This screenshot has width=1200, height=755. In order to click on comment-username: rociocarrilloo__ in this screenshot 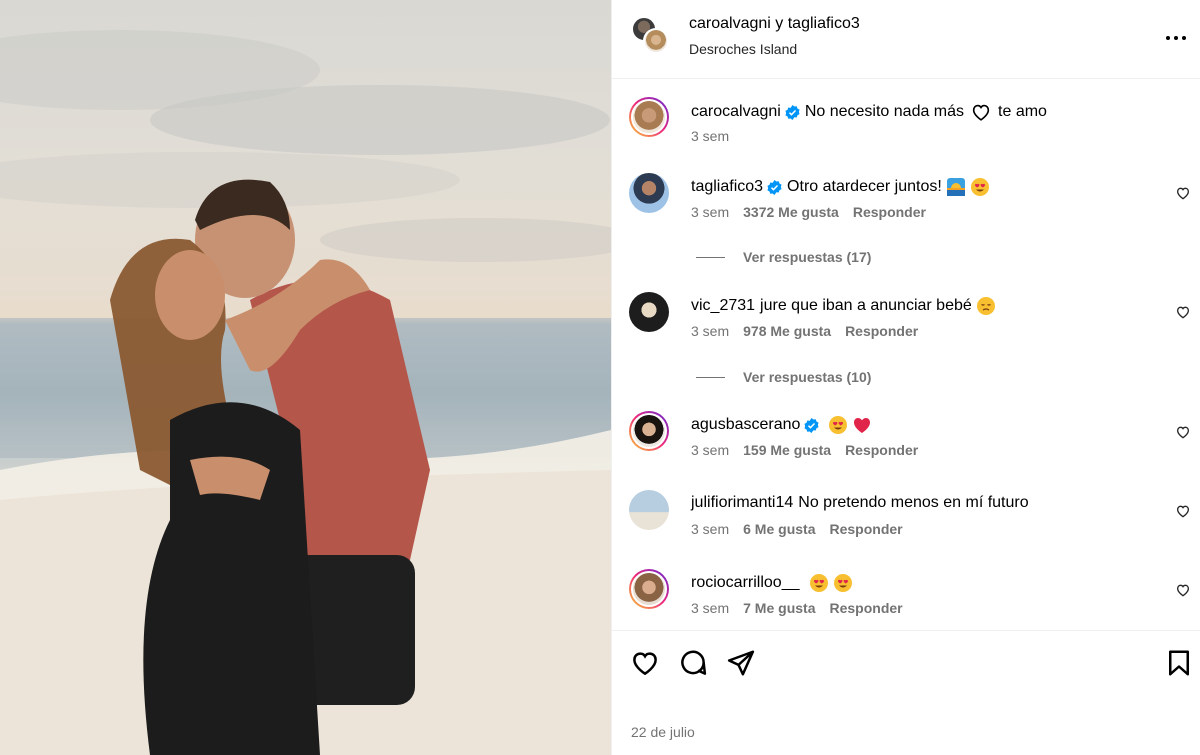, I will do `click(745, 583)`.